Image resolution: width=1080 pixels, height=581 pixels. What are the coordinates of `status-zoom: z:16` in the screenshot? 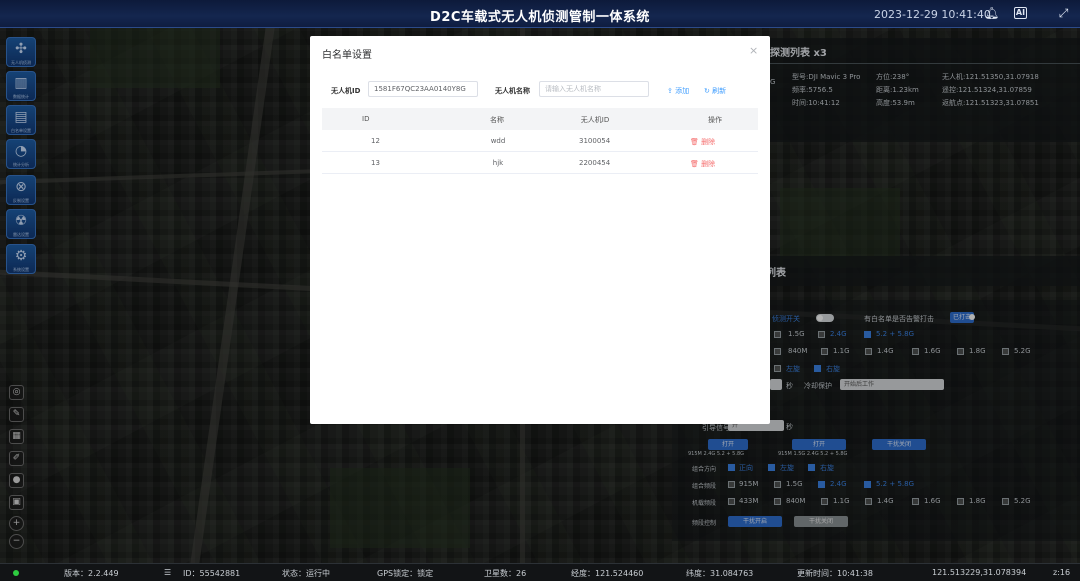 It's located at (1062, 572).